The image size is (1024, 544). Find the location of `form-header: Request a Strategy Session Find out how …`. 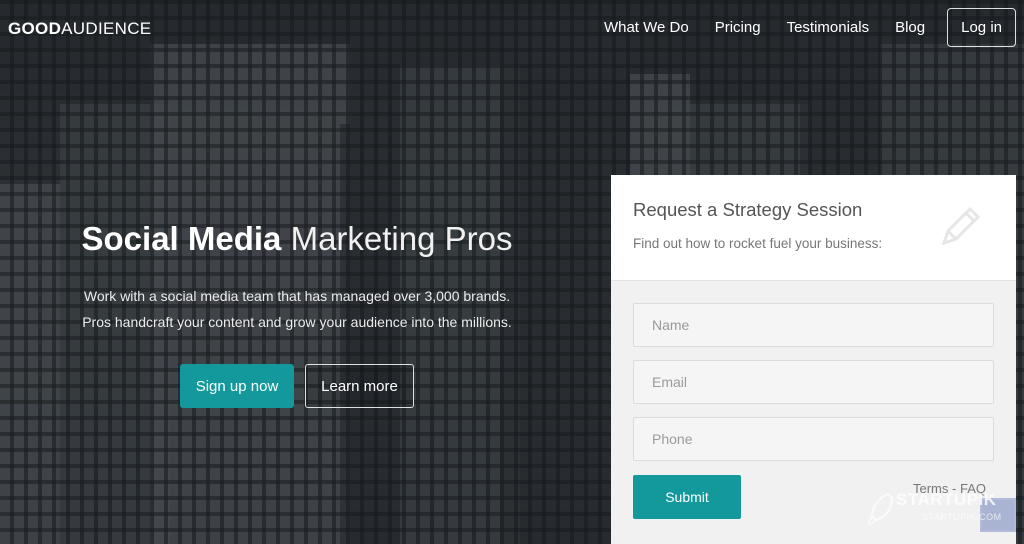

form-header: Request a Strategy Session Find out how … is located at coordinates (813, 228).